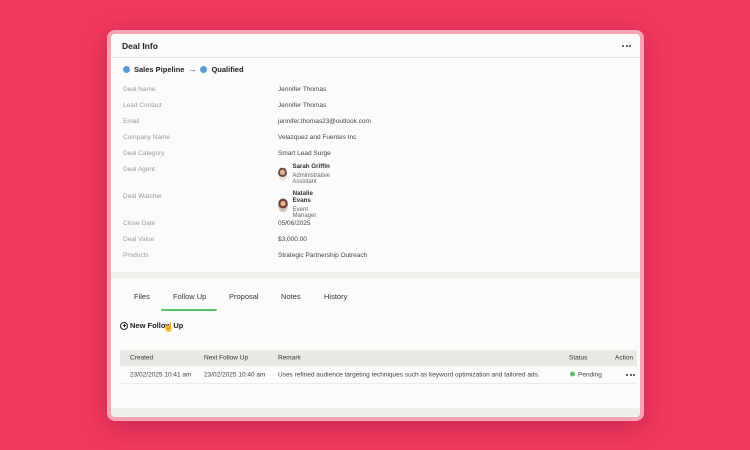 The image size is (750, 450). Describe the element at coordinates (304, 213) in the screenshot. I see `watcher-role: Event Manager` at that location.